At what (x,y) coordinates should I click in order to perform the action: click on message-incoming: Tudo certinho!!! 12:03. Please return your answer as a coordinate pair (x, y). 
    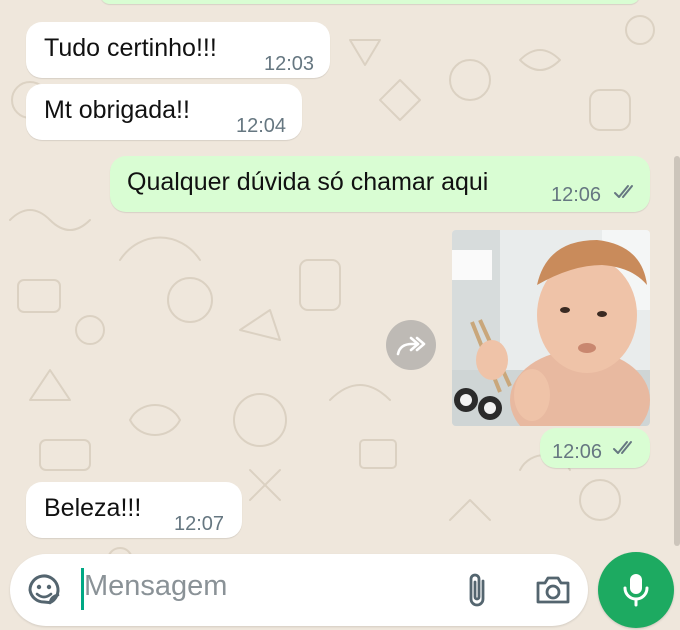
    Looking at the image, I should click on (178, 50).